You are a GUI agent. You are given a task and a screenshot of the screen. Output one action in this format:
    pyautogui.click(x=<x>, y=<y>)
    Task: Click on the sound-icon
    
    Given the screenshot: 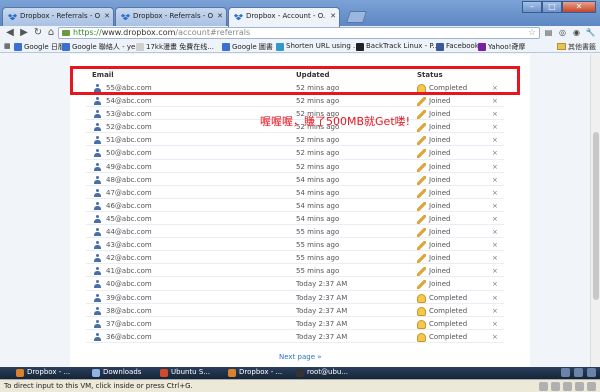 What is the action you would take?
    pyautogui.click(x=591, y=386)
    